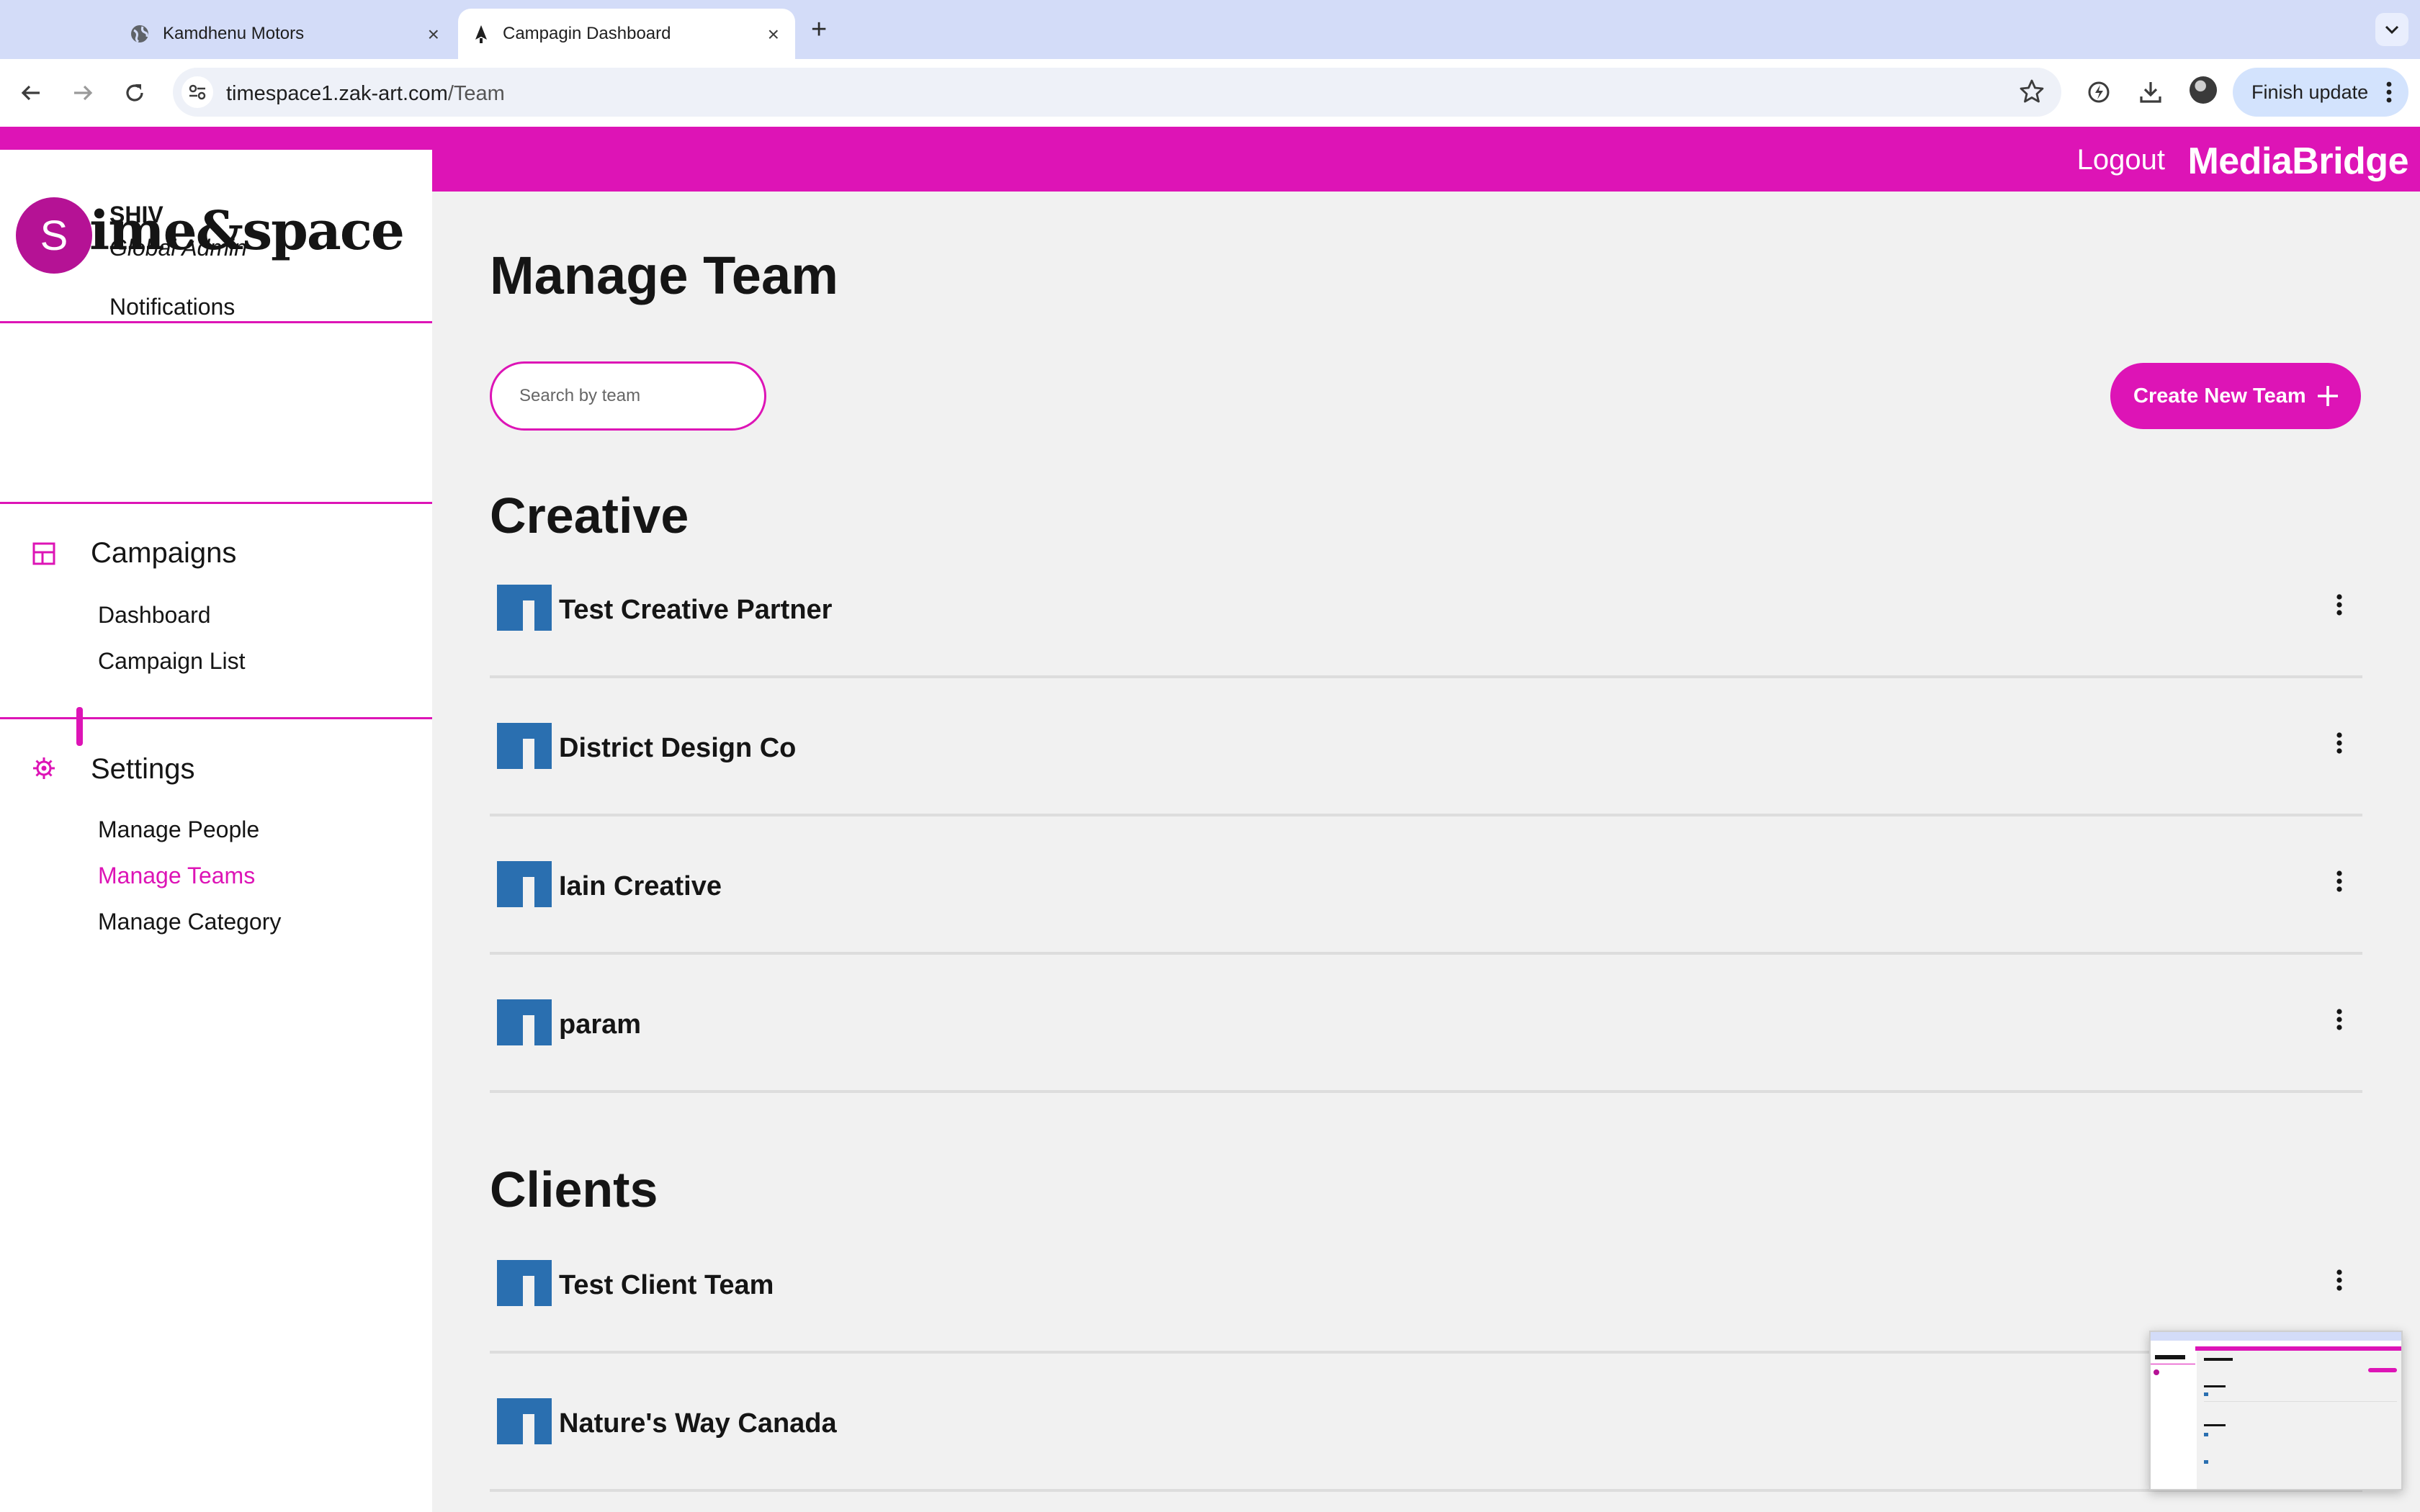  Describe the element at coordinates (2328, 396) in the screenshot. I see `plus-icon` at that location.